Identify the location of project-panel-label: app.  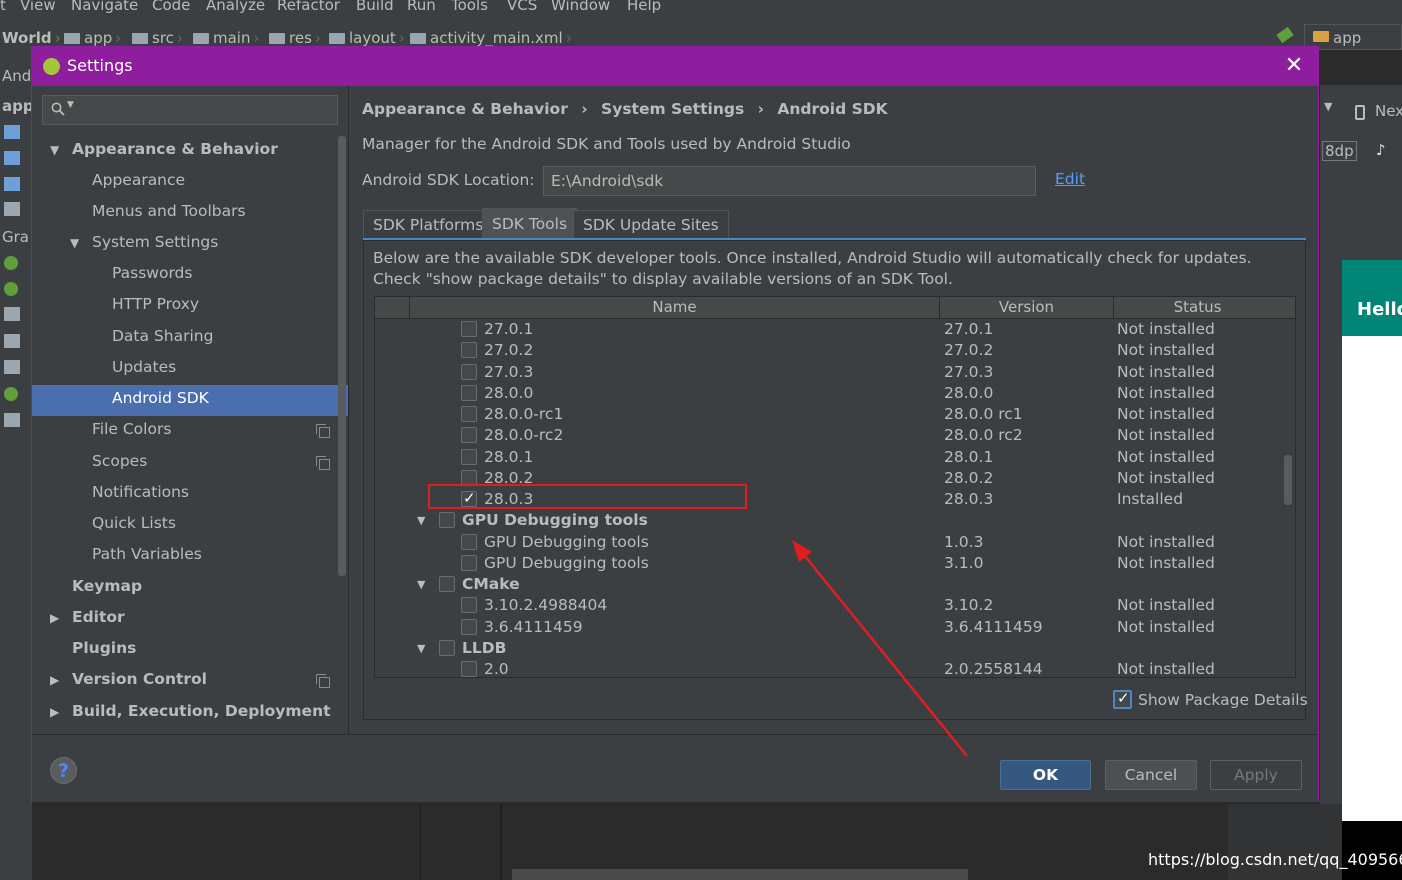
(17, 106).